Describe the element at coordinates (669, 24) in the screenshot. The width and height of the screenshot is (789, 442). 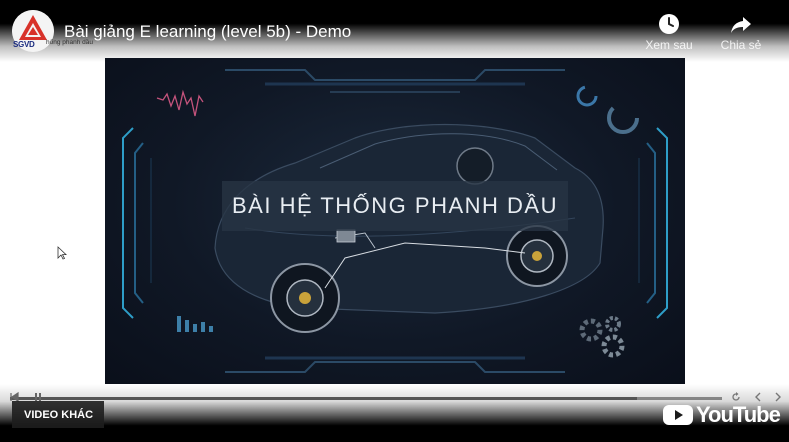
I see `clock-icon` at that location.